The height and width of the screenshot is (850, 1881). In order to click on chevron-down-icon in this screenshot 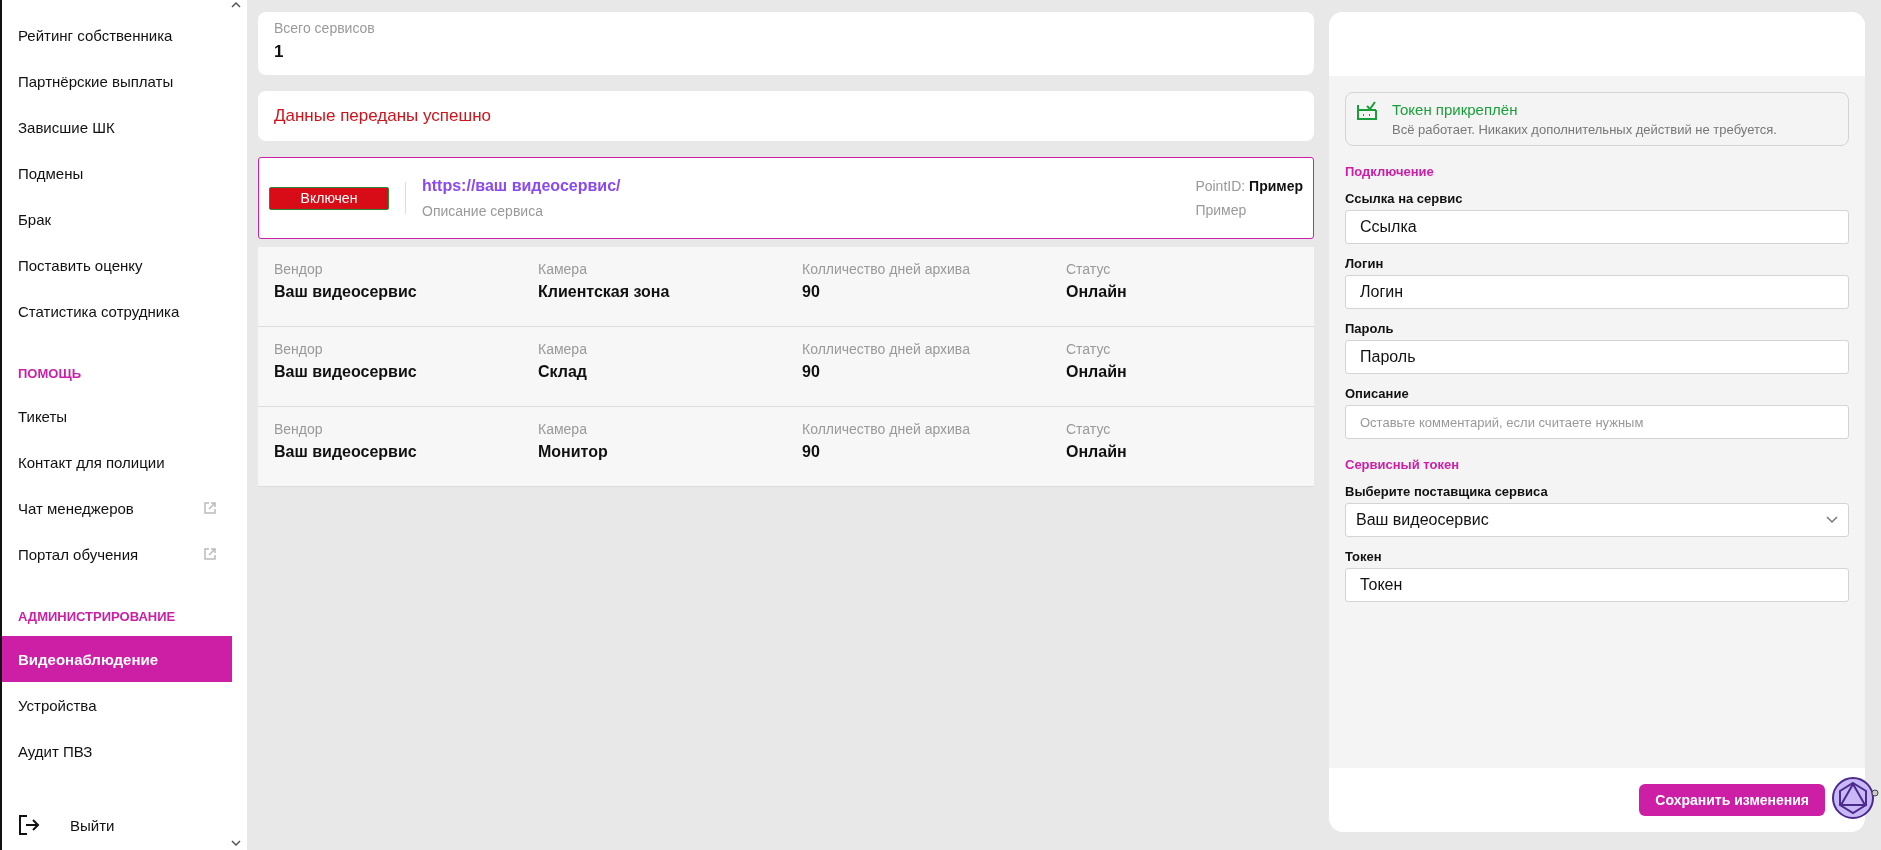, I will do `click(1832, 520)`.